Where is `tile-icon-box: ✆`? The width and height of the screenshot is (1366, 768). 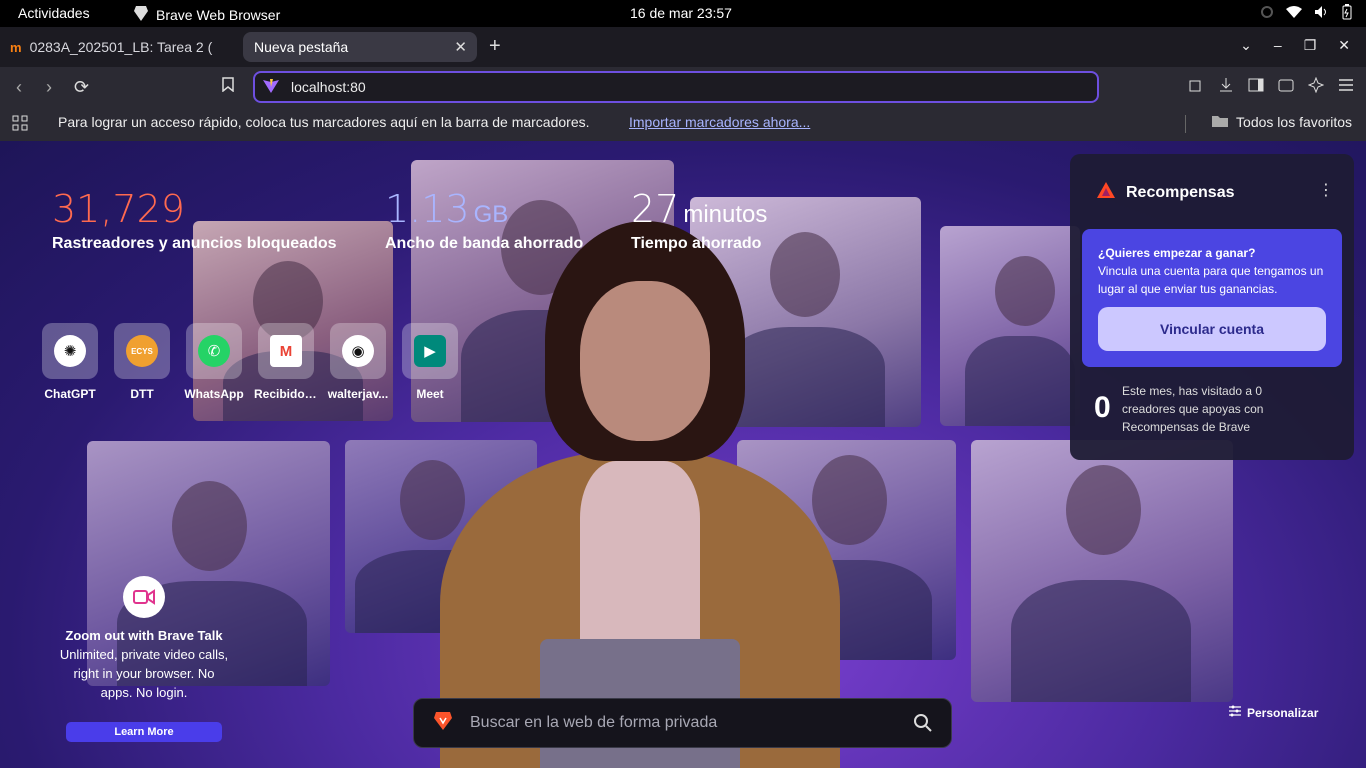
tile-icon-box: ✆ is located at coordinates (214, 351).